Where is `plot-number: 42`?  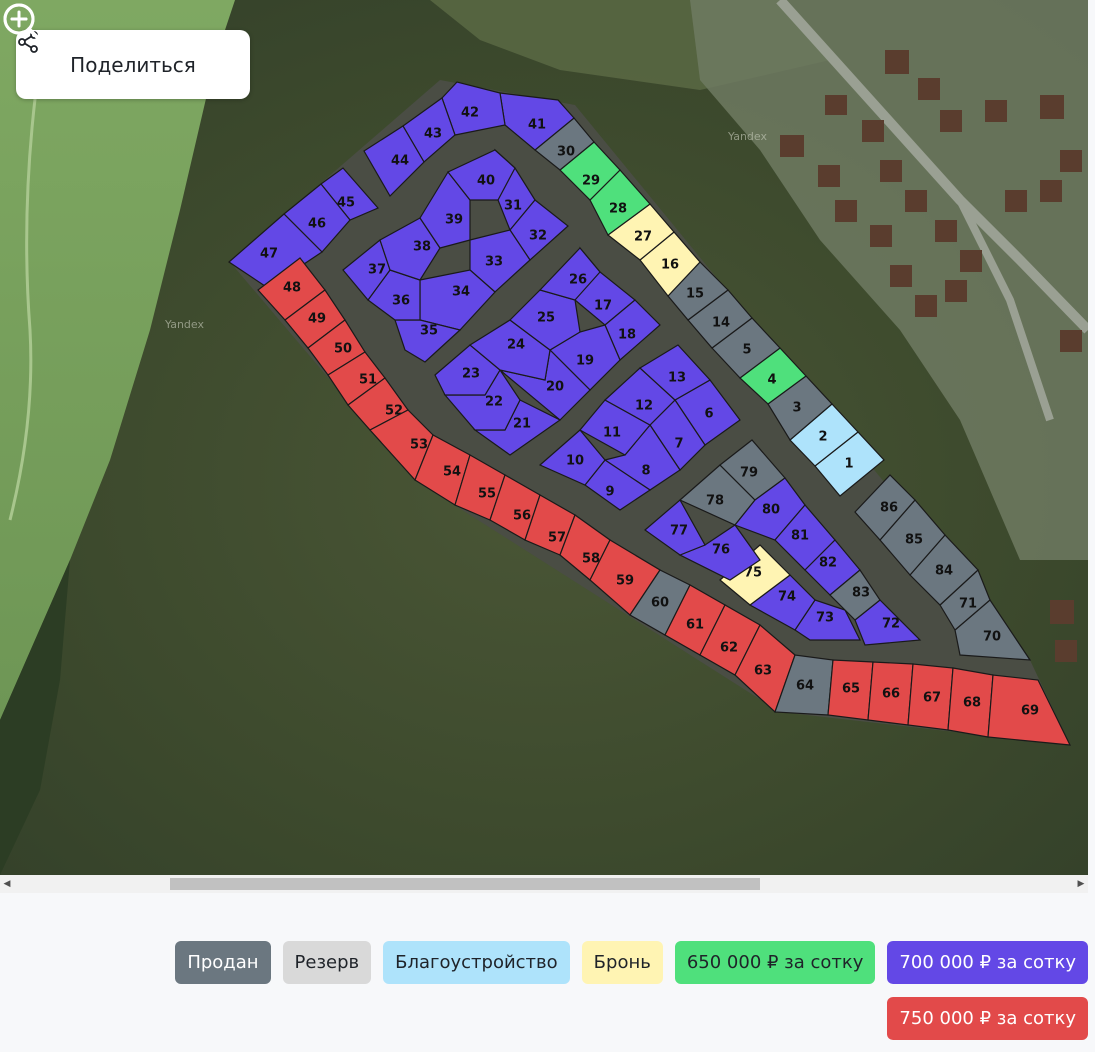
plot-number: 42 is located at coordinates (470, 113).